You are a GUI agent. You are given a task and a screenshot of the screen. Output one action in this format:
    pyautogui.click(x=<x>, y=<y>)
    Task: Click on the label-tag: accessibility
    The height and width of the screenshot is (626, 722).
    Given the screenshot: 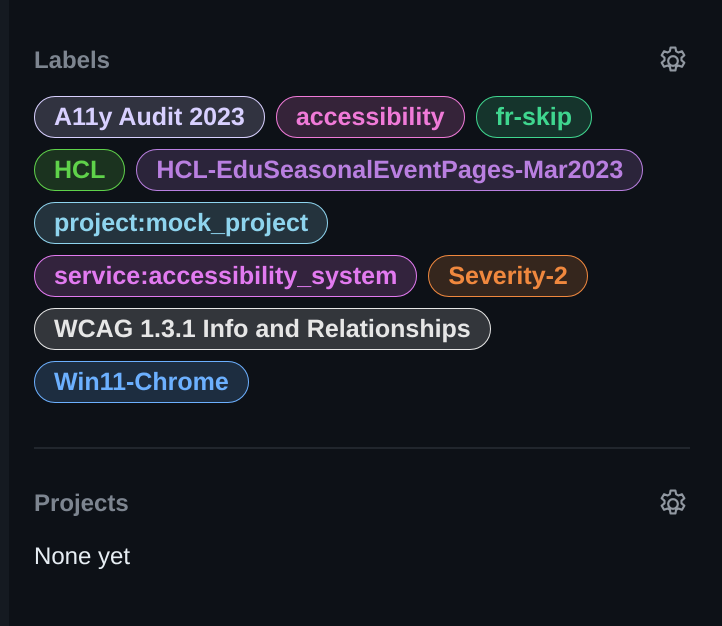 What is the action you would take?
    pyautogui.click(x=370, y=117)
    